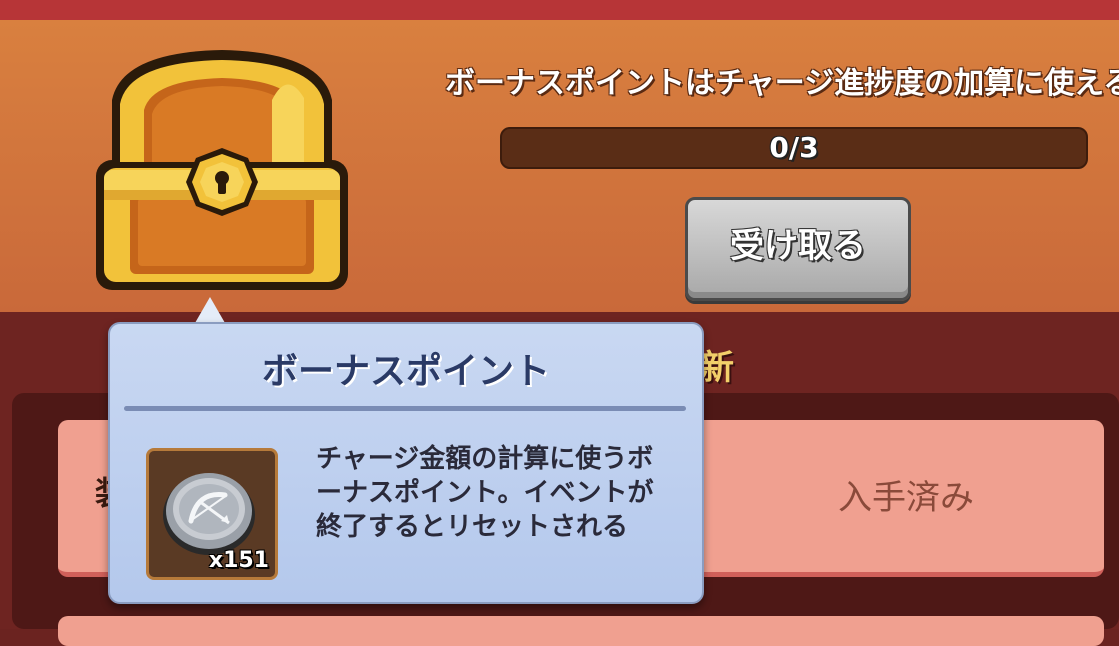 This screenshot has height=646, width=1119. I want to click on progress-text: 0/3, so click(794, 147).